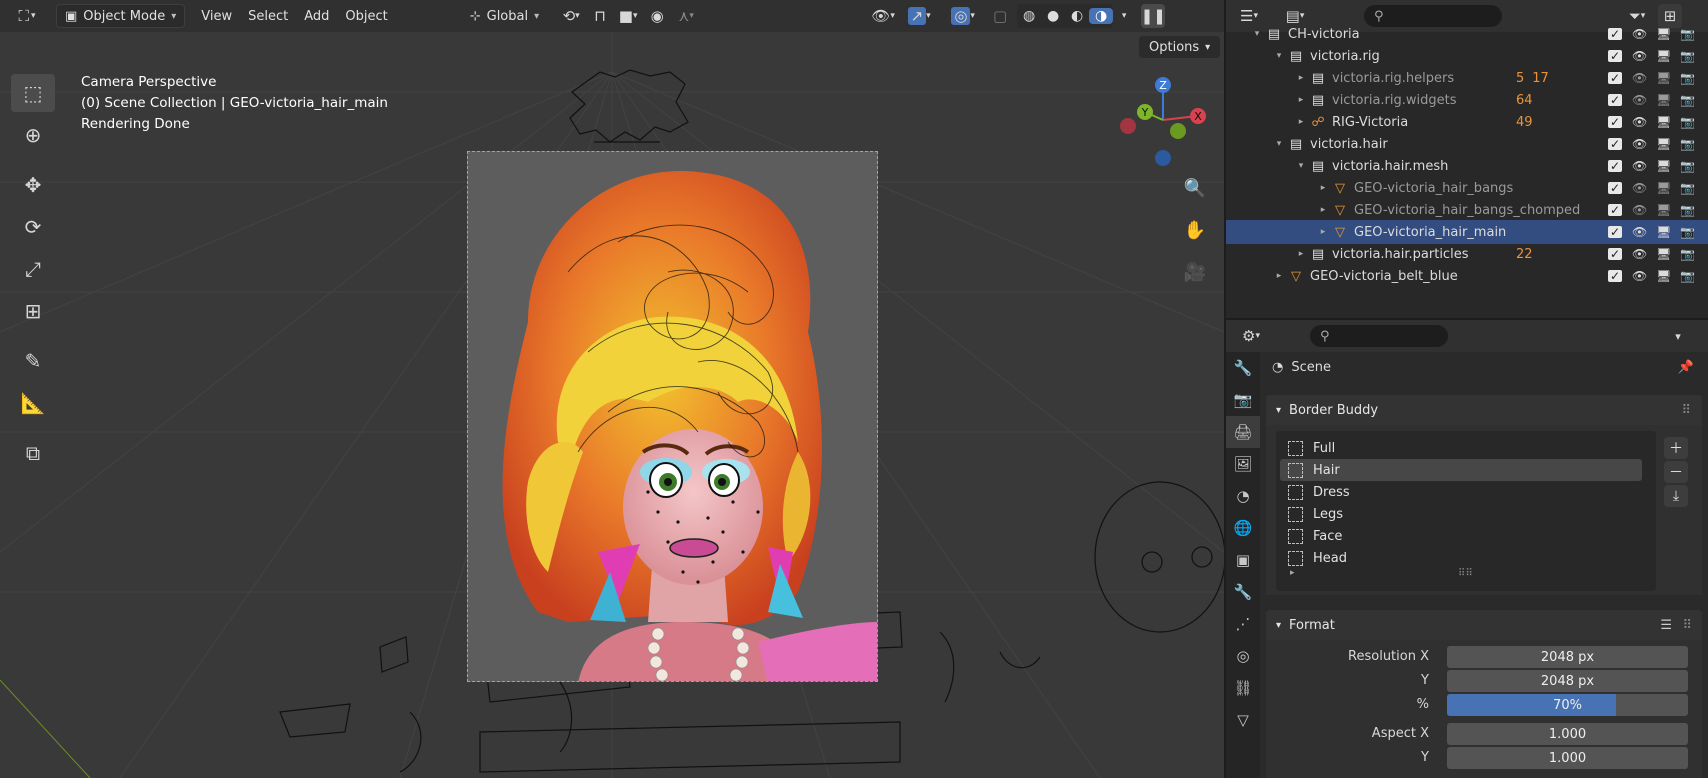 This screenshot has height=778, width=1708. What do you see at coordinates (628, 16) in the screenshot?
I see `snap-target-icon: ■ ▾` at bounding box center [628, 16].